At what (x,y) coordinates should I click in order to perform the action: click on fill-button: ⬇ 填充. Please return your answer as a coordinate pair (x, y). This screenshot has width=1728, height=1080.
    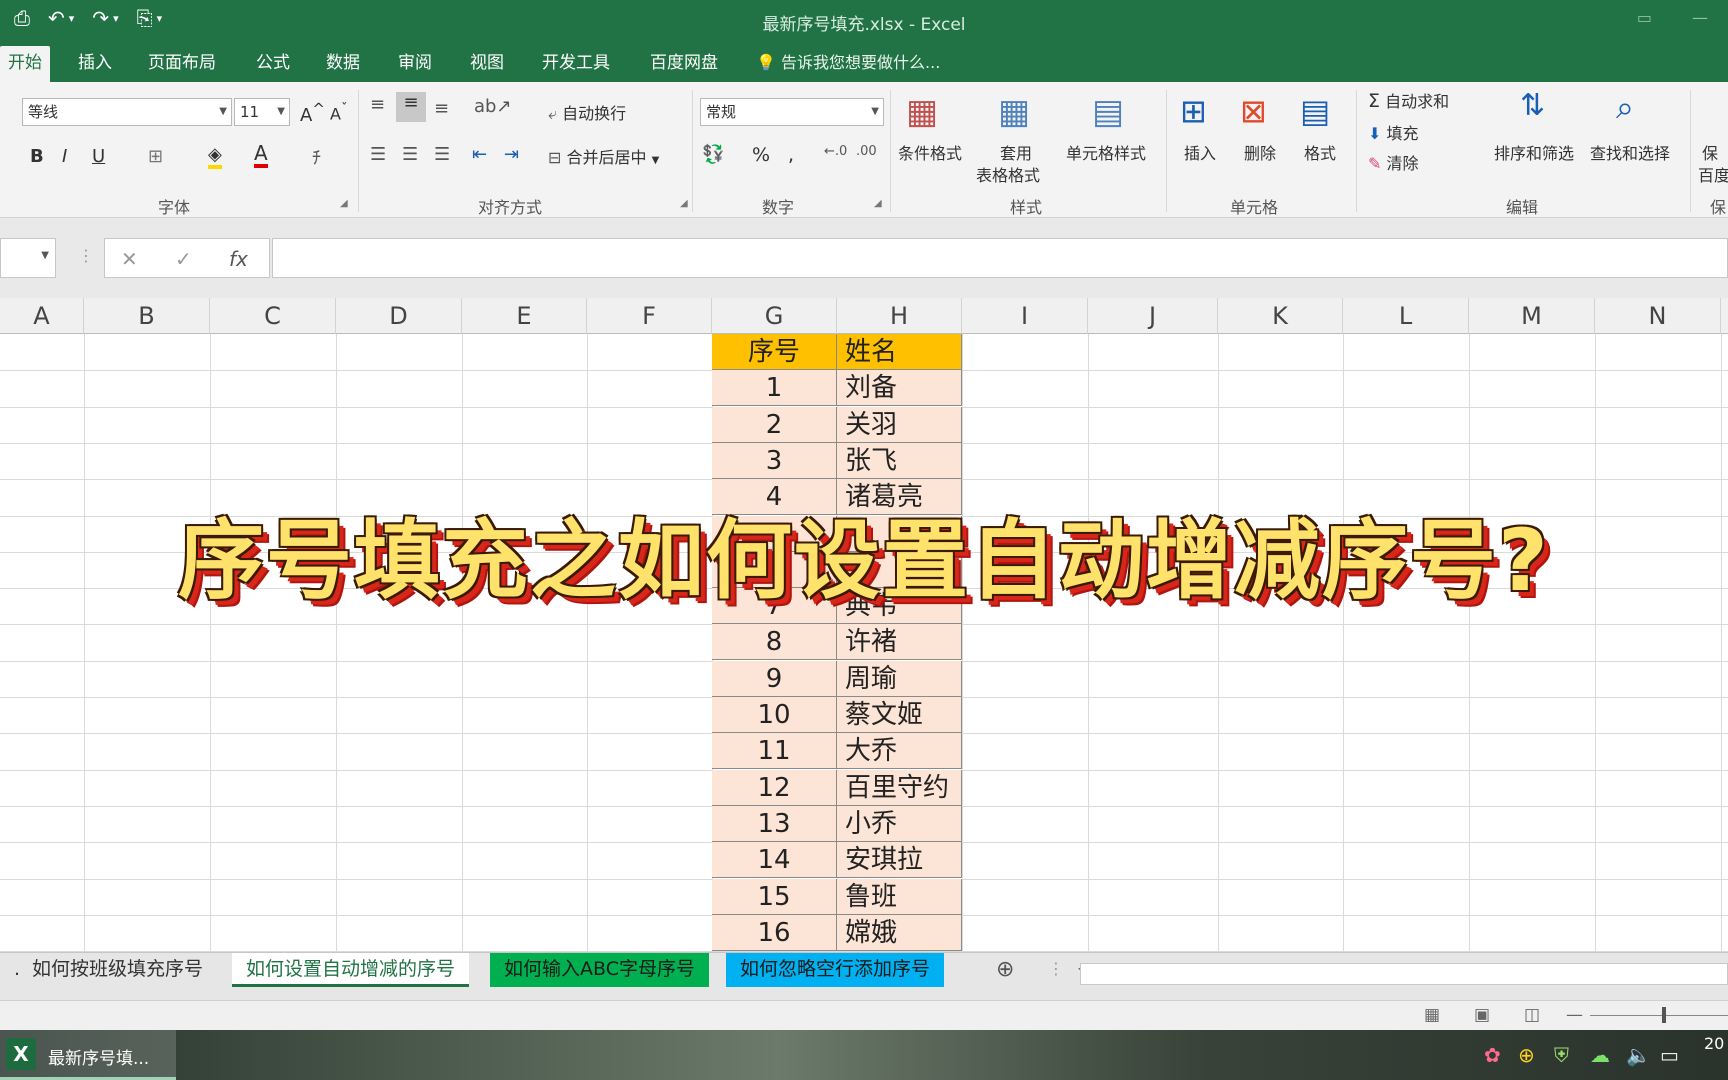
    Looking at the image, I should click on (1393, 132).